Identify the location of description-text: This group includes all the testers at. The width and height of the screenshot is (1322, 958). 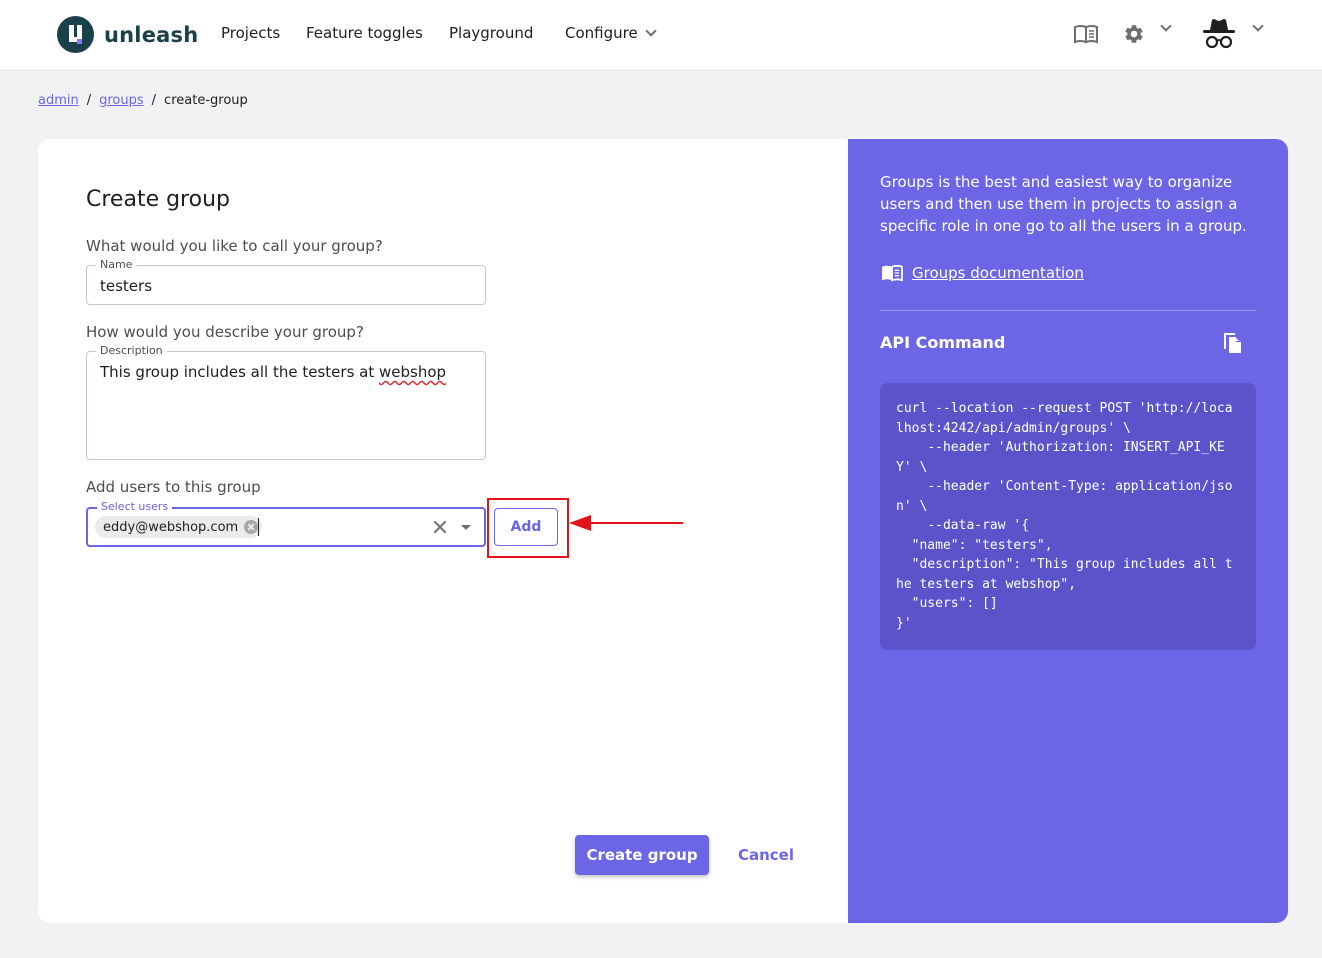
(239, 372).